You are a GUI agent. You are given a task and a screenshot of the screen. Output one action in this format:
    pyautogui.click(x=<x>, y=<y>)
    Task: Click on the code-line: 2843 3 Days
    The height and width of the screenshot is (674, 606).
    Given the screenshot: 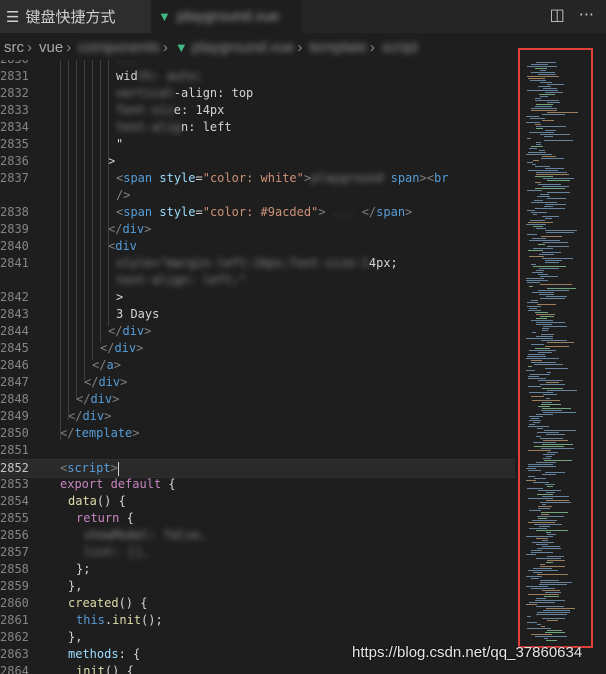 What is the action you would take?
    pyautogui.click(x=257, y=314)
    